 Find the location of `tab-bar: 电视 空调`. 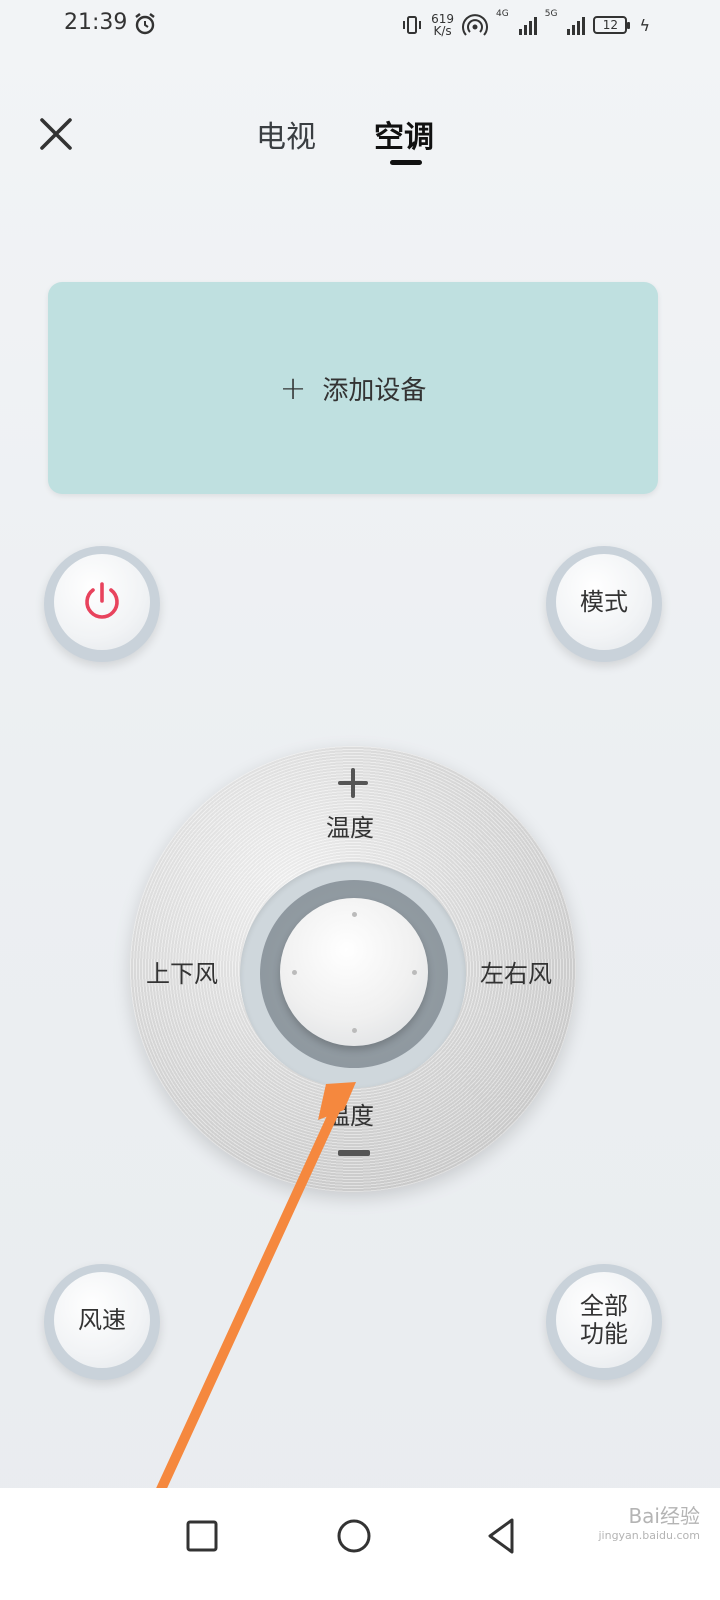

tab-bar: 电视 空调 is located at coordinates (360, 142).